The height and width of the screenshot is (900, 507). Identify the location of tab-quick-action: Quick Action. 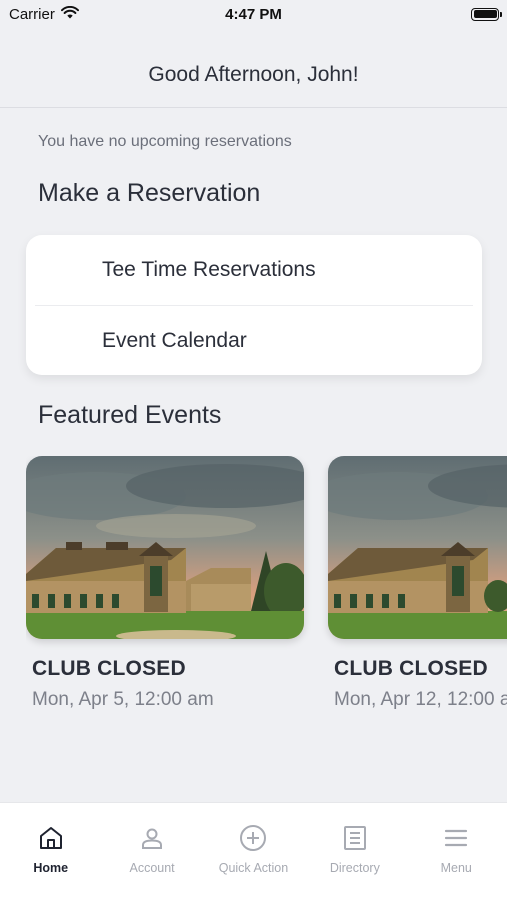
(253, 861).